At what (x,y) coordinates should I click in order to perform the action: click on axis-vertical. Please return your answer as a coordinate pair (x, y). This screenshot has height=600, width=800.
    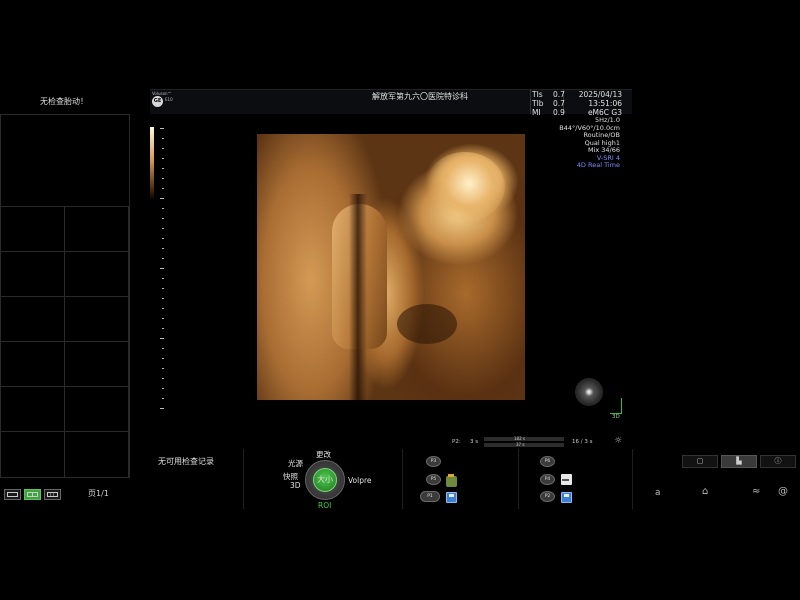
    Looking at the image, I should click on (621, 406).